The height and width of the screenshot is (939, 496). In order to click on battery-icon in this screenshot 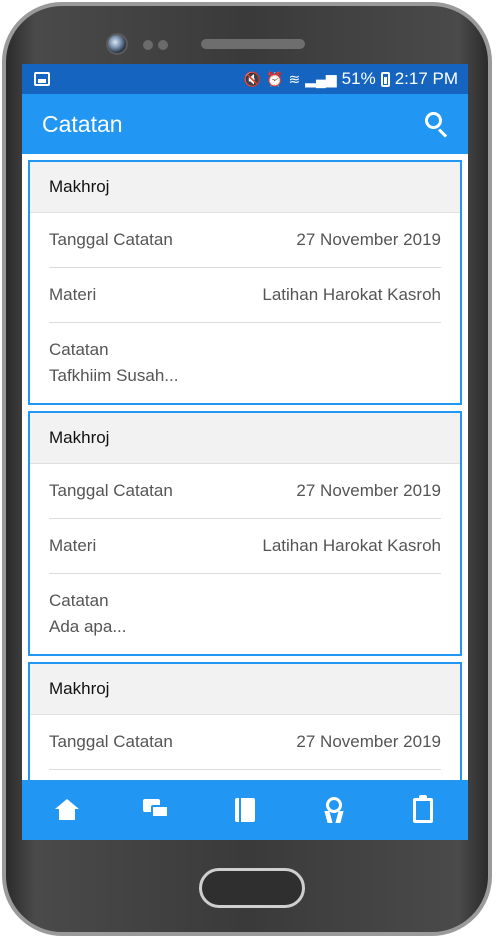, I will do `click(385, 79)`.